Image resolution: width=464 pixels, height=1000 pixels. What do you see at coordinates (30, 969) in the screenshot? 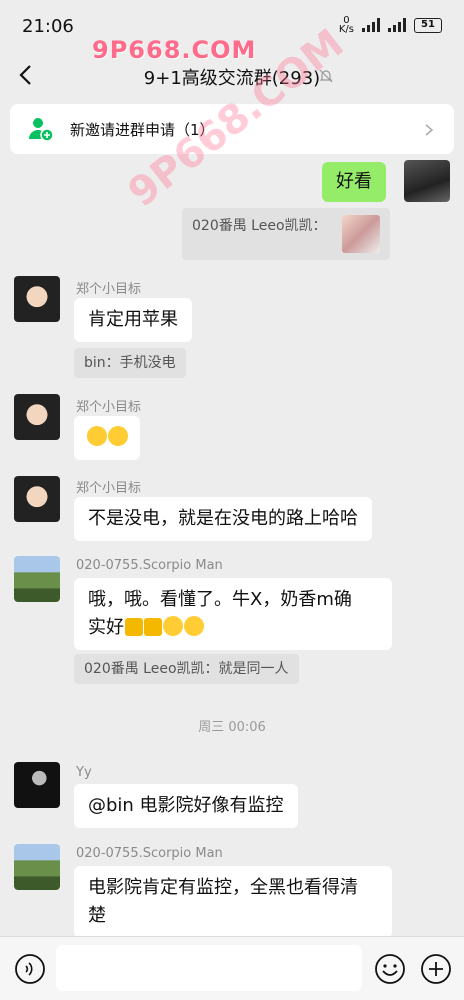
I see `voice-icon` at bounding box center [30, 969].